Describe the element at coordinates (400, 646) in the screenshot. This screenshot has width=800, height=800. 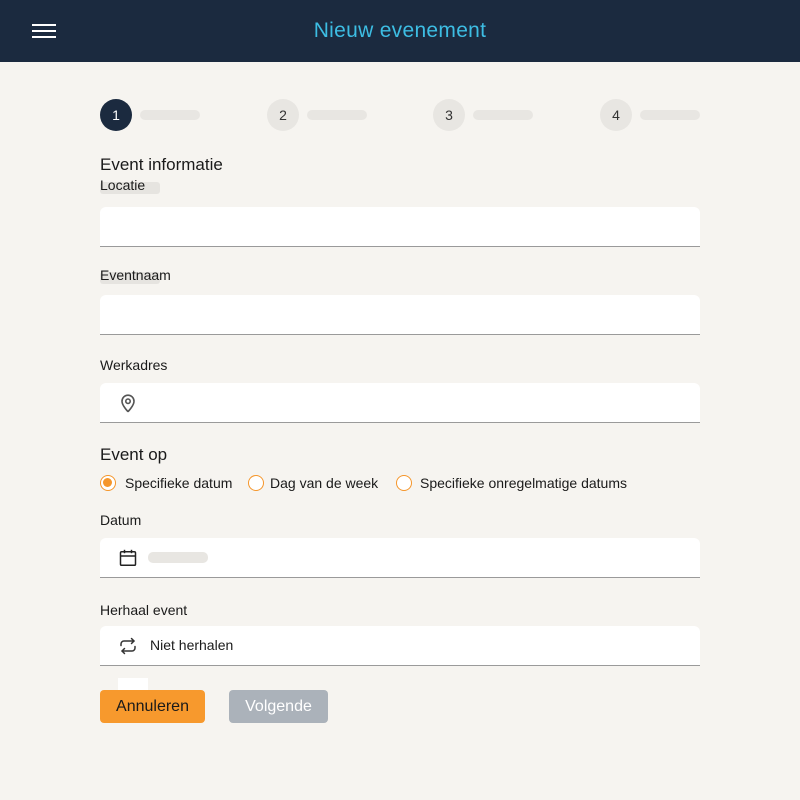
I see `repeat-select: Niet herhalen` at that location.